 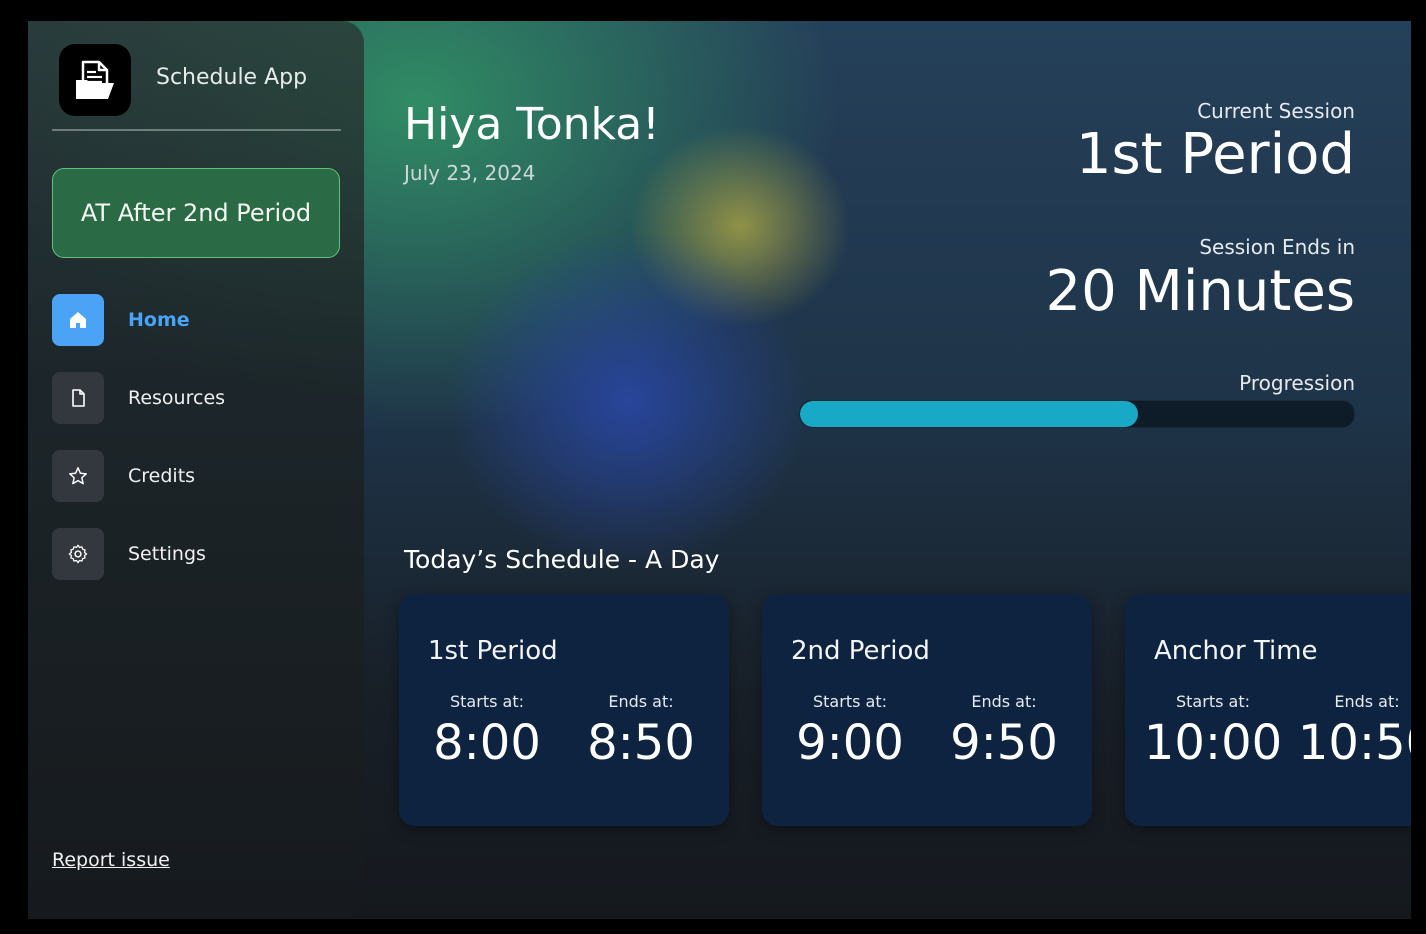 I want to click on sidebar-item-credits: Credits, so click(x=192, y=476).